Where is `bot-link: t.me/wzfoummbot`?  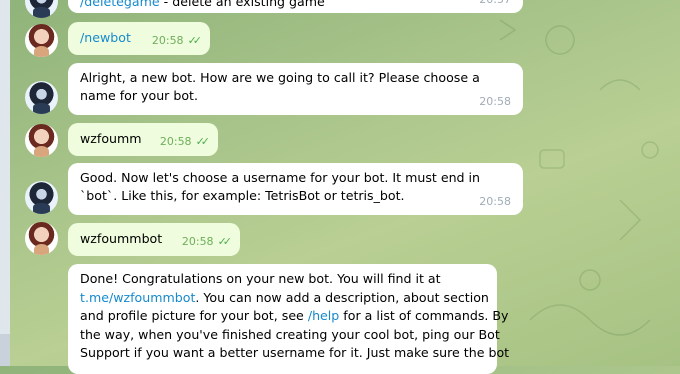 bot-link: t.me/wzfoummbot is located at coordinates (137, 297).